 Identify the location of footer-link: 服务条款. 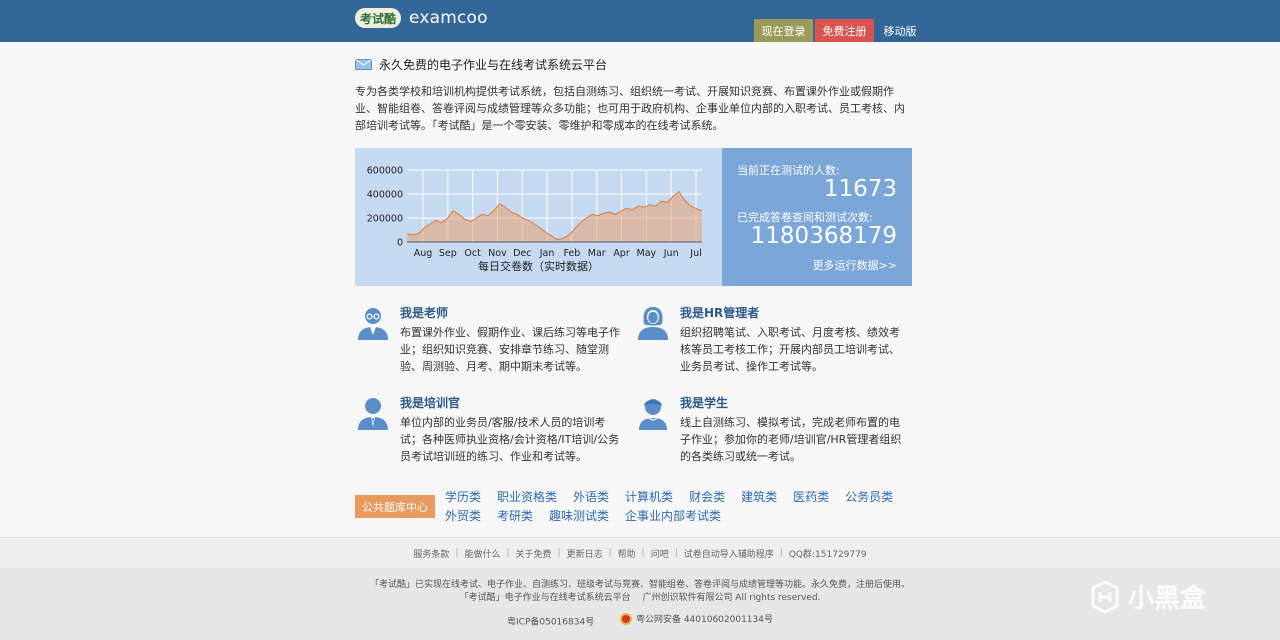
(431, 553).